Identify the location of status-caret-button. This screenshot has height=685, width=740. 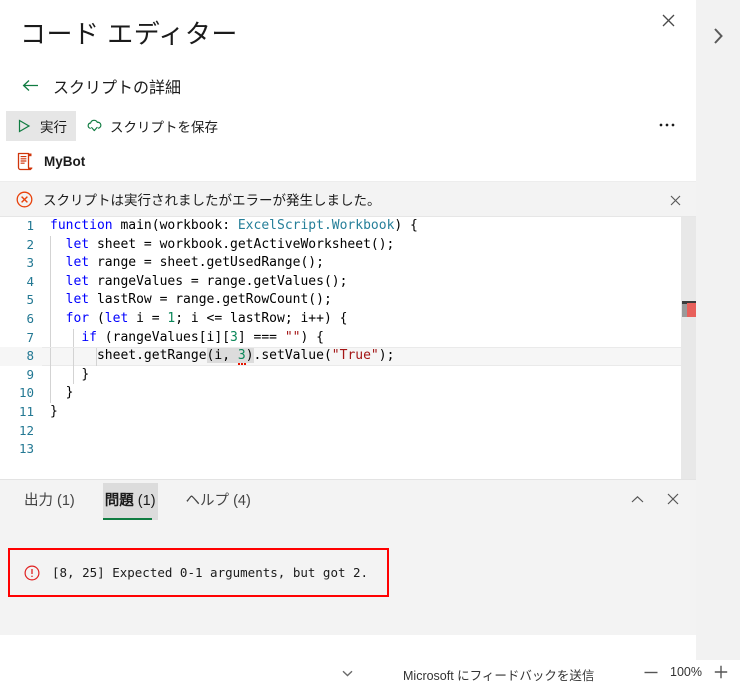
(347, 673).